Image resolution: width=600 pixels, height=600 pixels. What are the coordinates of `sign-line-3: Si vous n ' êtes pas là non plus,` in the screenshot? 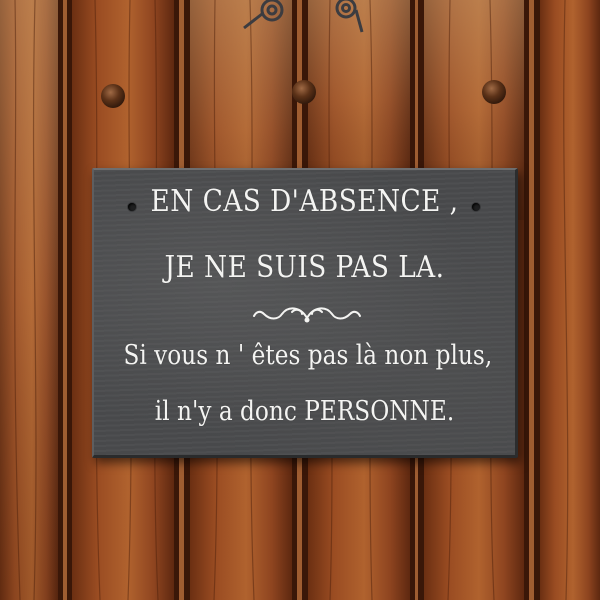 It's located at (308, 355).